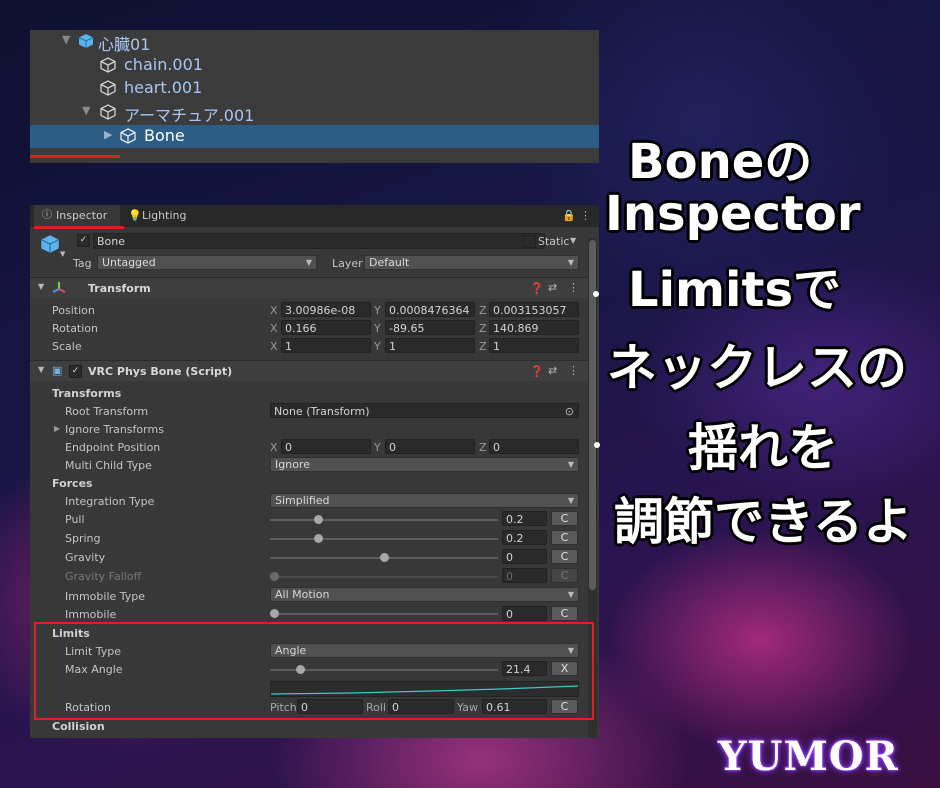 This screenshot has width=940, height=788. What do you see at coordinates (314, 113) in the screenshot?
I see `hierarchy-item-armature: ▼ アーマチュア.001` at bounding box center [314, 113].